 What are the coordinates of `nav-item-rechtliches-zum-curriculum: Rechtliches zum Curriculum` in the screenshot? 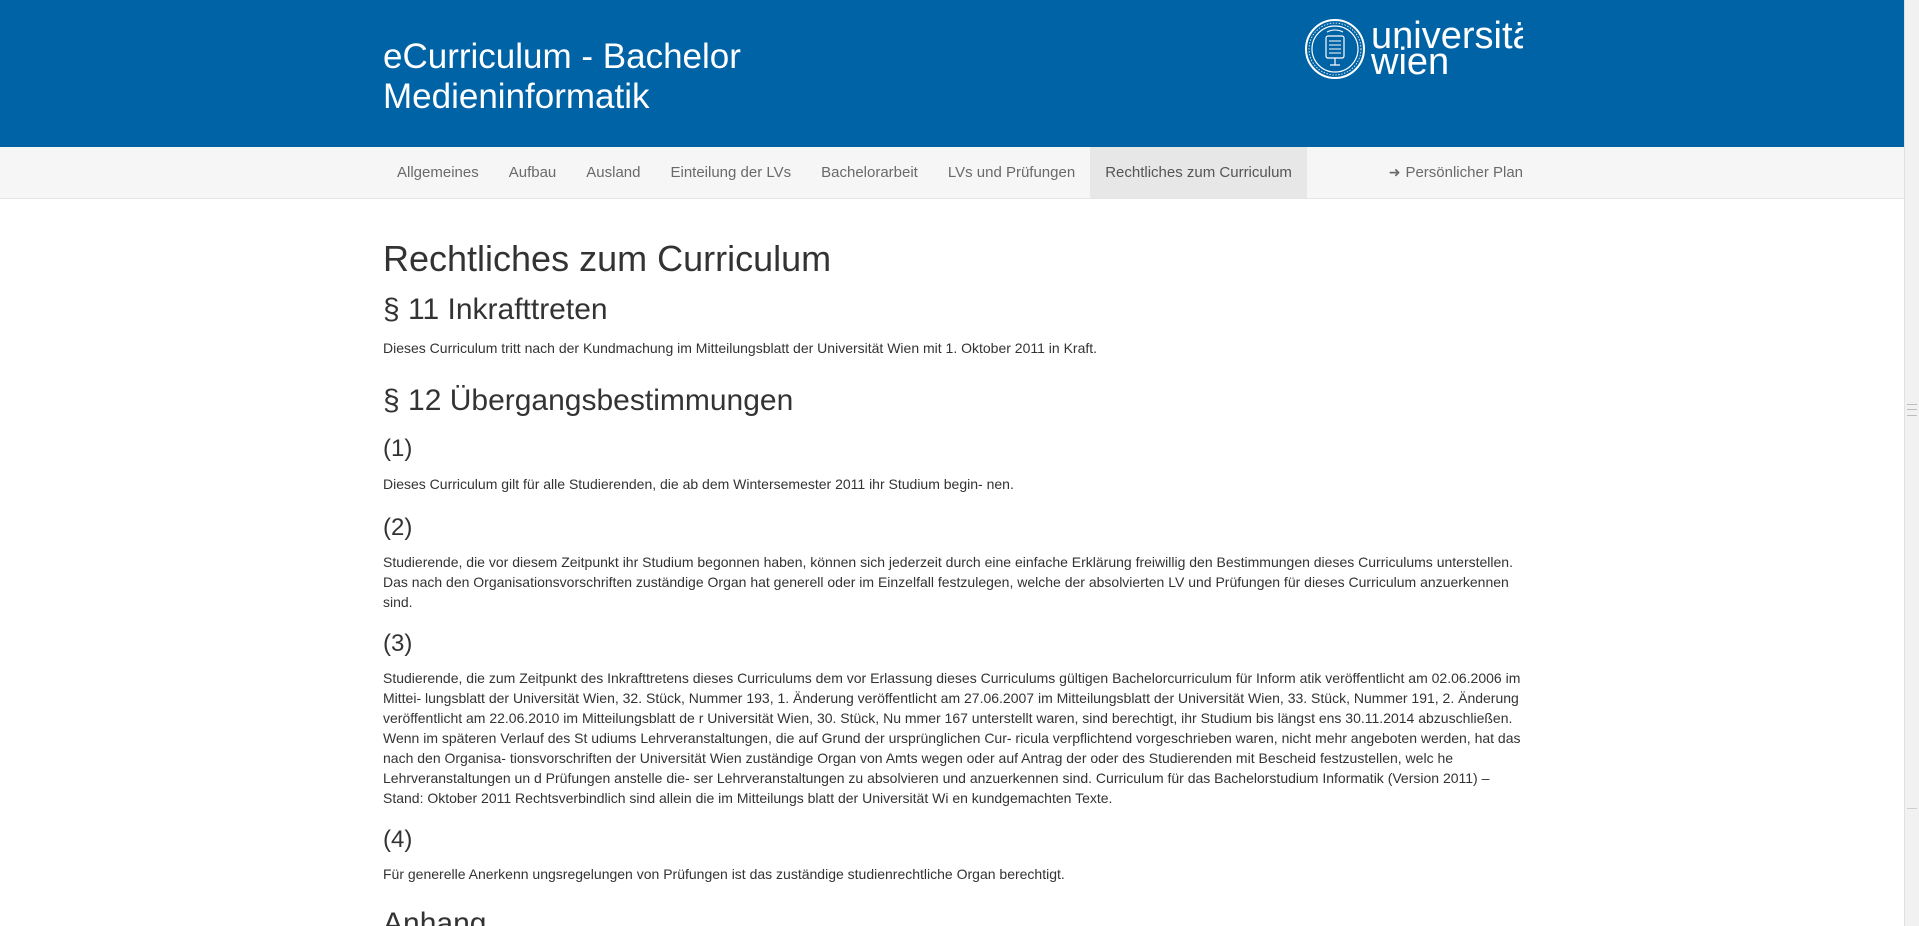 It's located at (1198, 172).